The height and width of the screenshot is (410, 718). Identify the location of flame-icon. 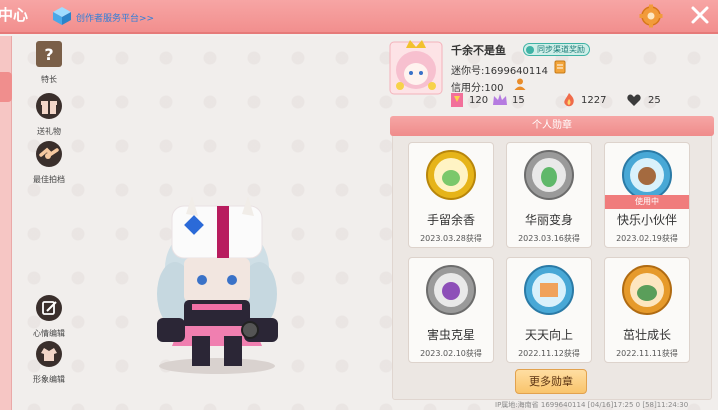
(569, 100).